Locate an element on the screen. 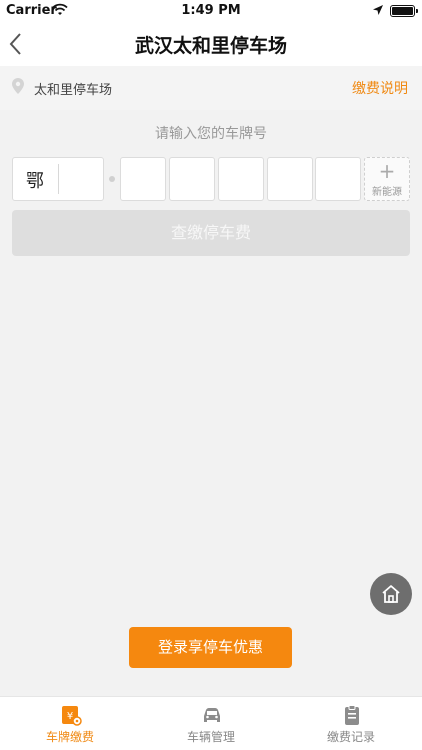  plate-prompt: 请输入您的车牌号 is located at coordinates (211, 134).